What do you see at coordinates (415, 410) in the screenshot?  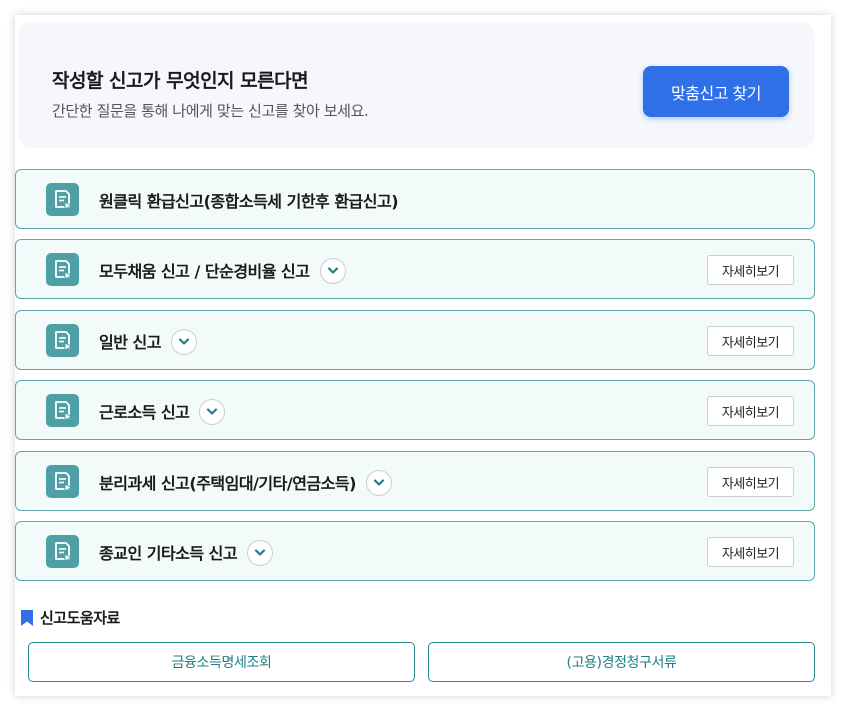 I see `filing-row-earned-income: 근로소득 신고 자세히보기` at bounding box center [415, 410].